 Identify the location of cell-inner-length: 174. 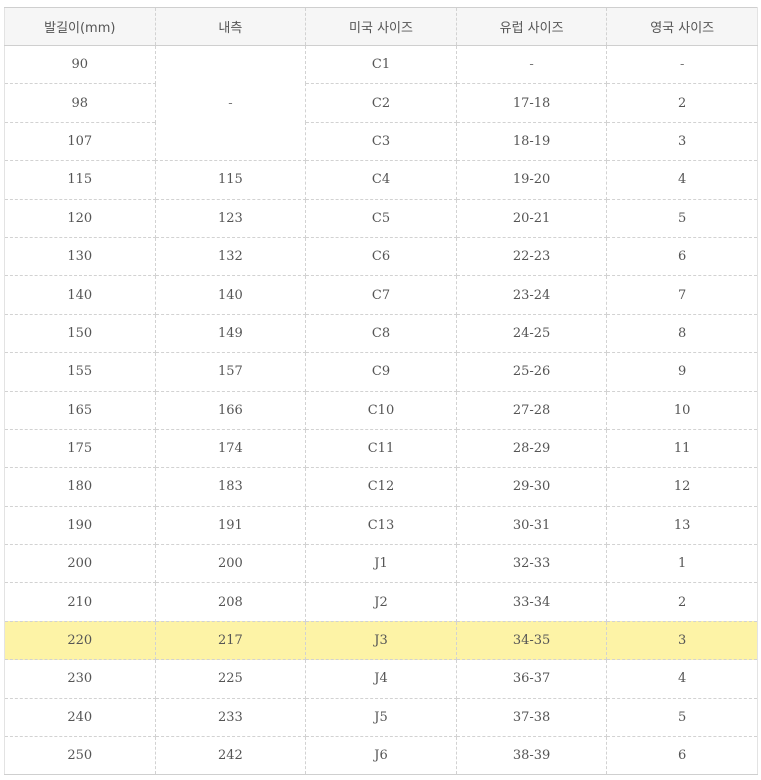
(230, 449).